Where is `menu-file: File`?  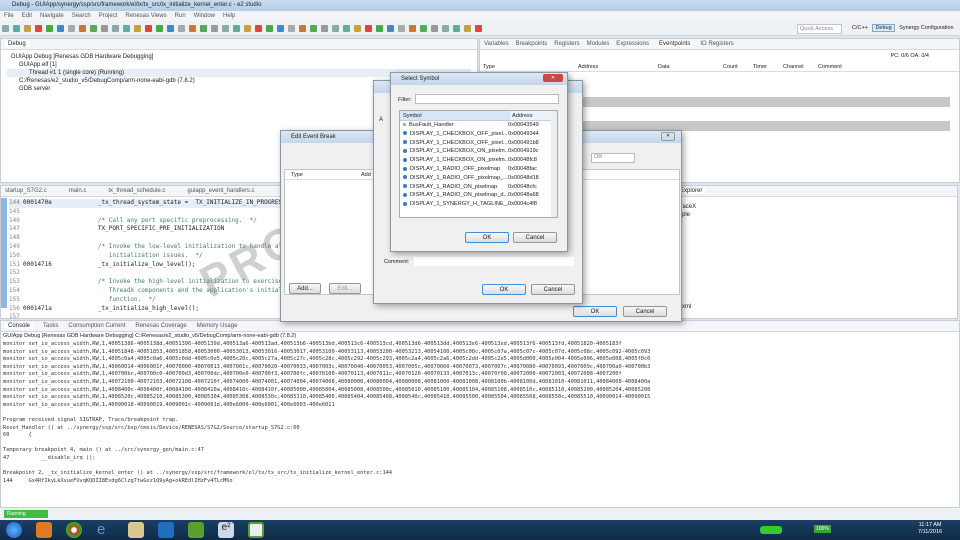 menu-file: File is located at coordinates (9, 16).